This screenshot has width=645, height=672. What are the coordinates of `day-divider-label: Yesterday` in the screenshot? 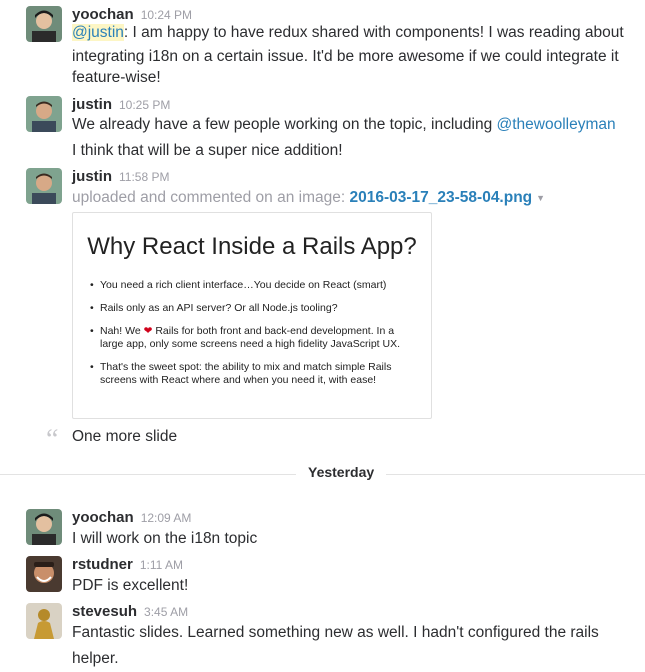 It's located at (341, 472).